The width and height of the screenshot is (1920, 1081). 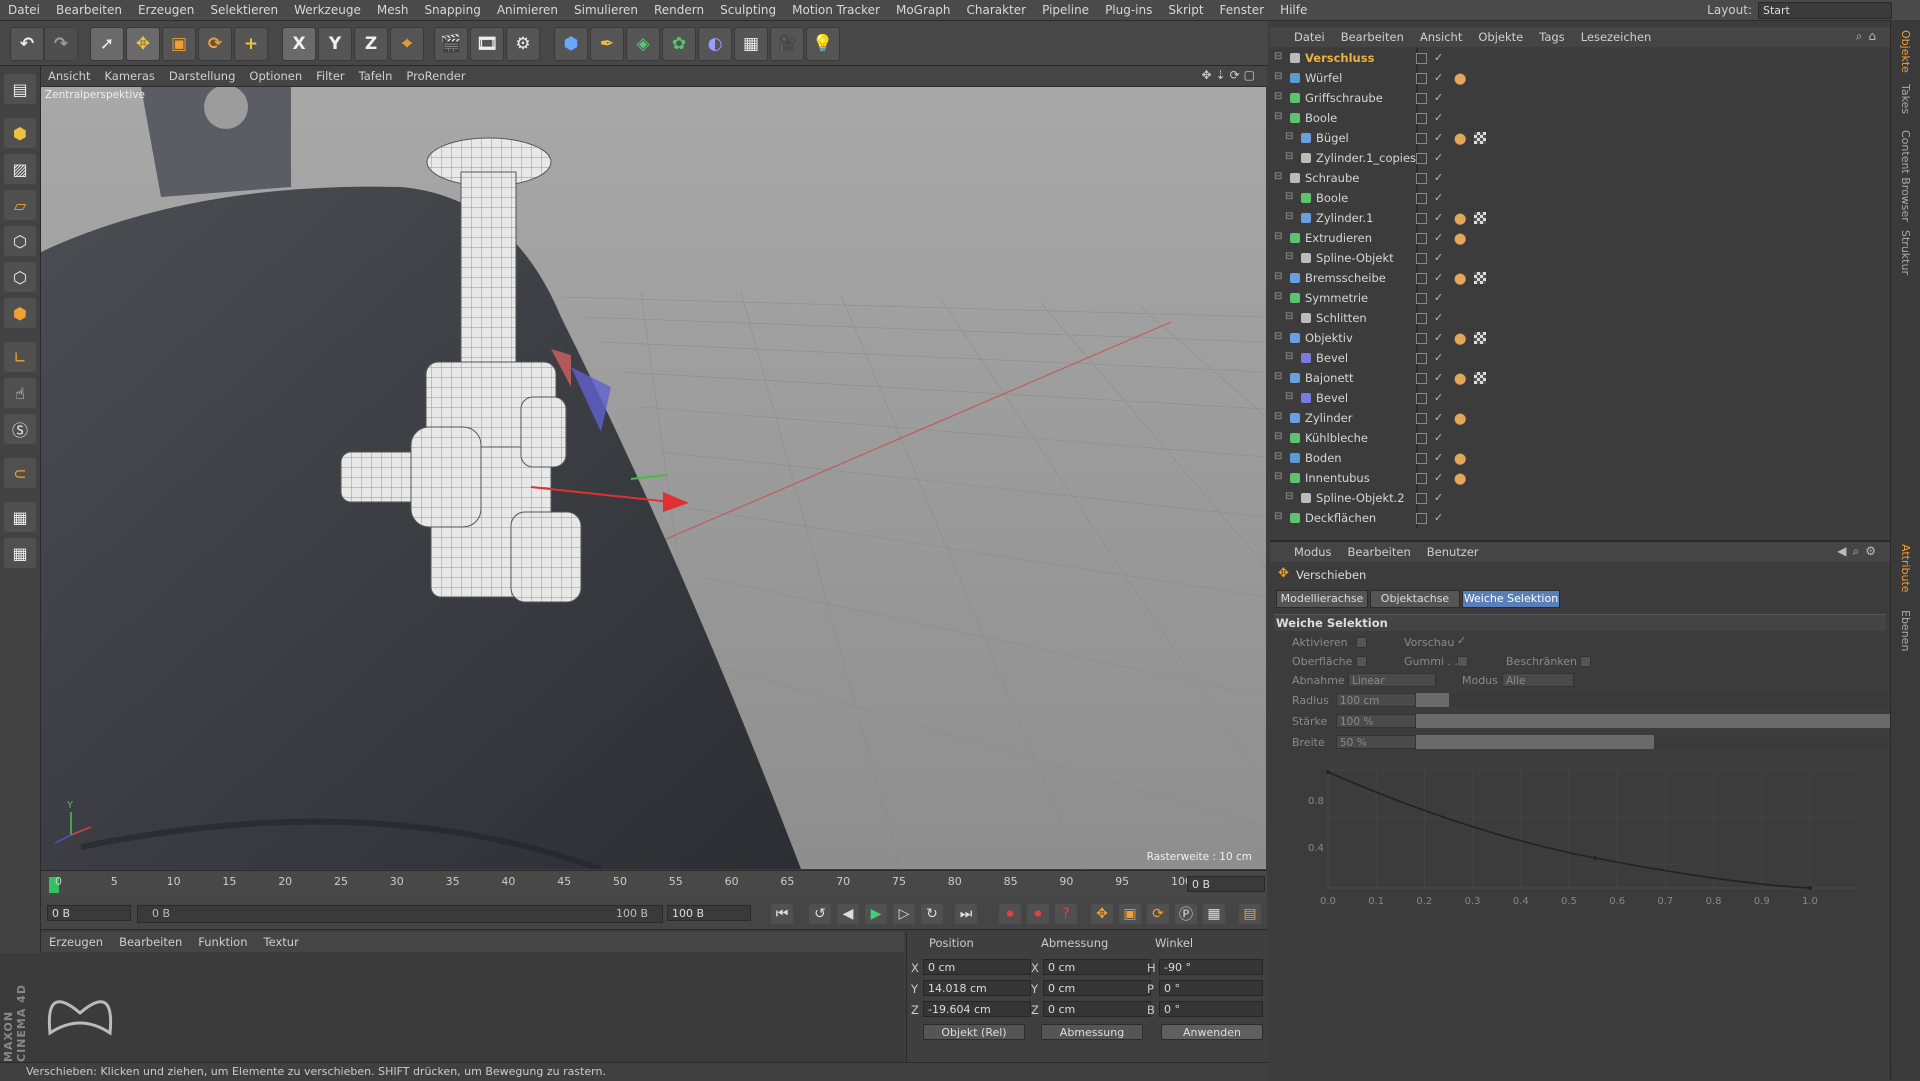 I want to click on oberflaeche-checkbox, so click(x=1361, y=661).